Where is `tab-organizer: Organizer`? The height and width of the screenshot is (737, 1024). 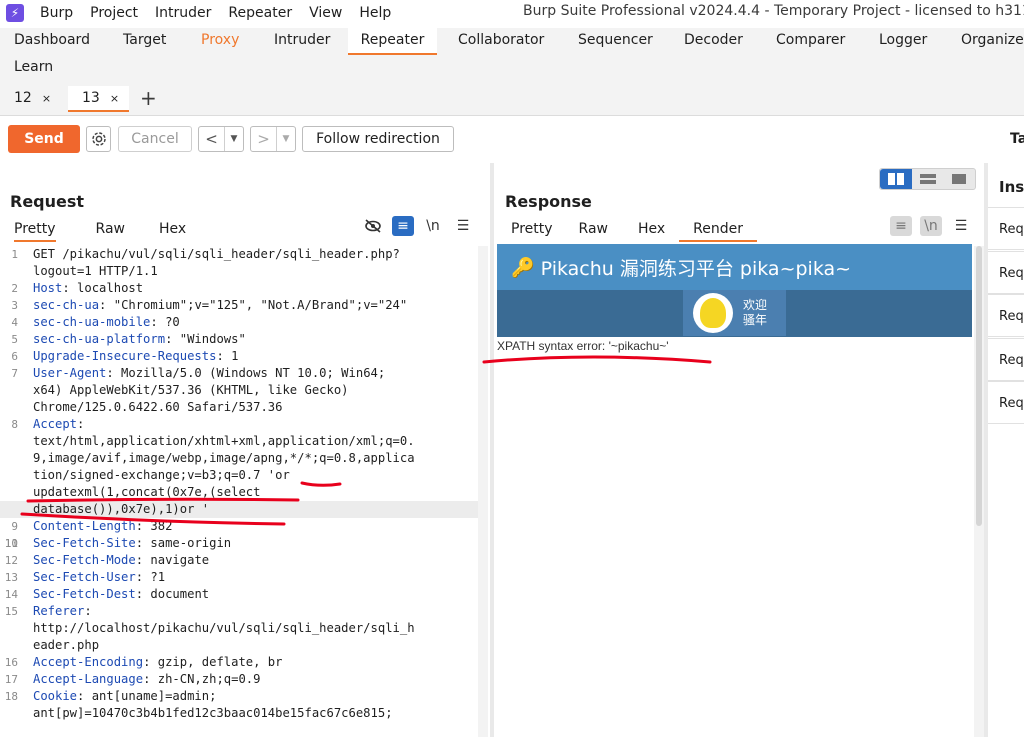
tab-organizer: Organizer is located at coordinates (992, 40).